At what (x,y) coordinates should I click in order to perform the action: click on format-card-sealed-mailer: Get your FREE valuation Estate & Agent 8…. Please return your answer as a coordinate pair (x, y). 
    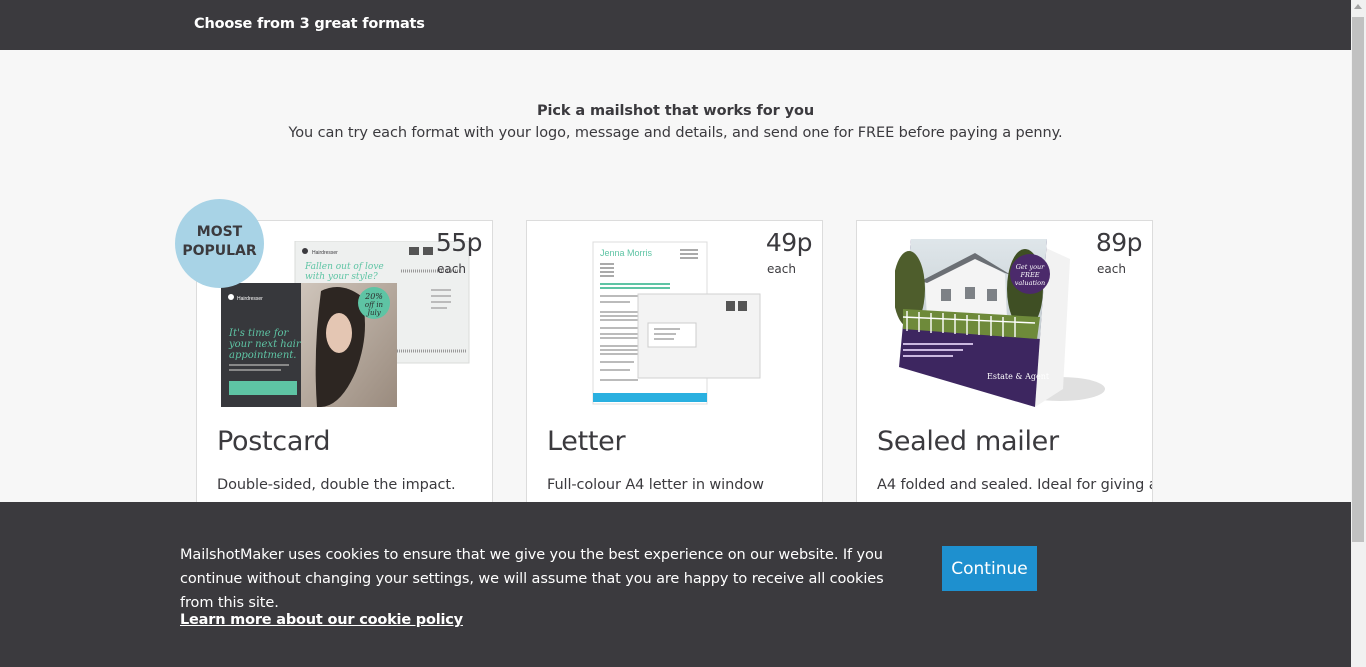
    Looking at the image, I should click on (1004, 365).